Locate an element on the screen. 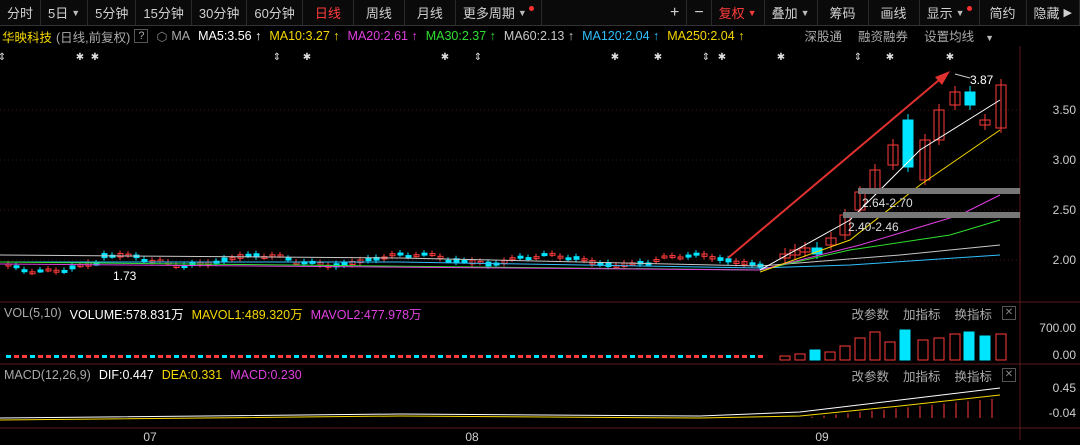  period-tab-weekly: 周线 is located at coordinates (379, 12).